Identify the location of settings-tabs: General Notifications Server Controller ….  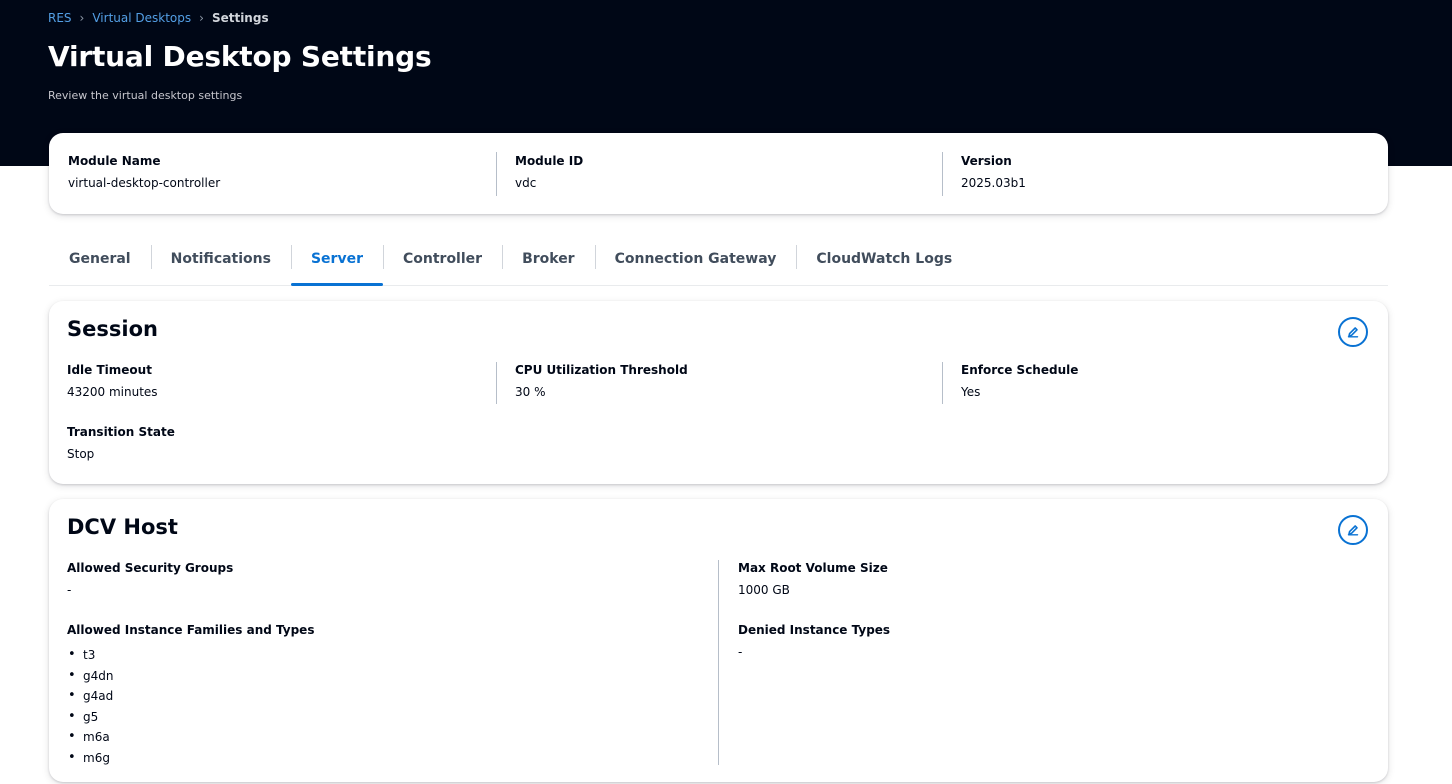
(718, 263).